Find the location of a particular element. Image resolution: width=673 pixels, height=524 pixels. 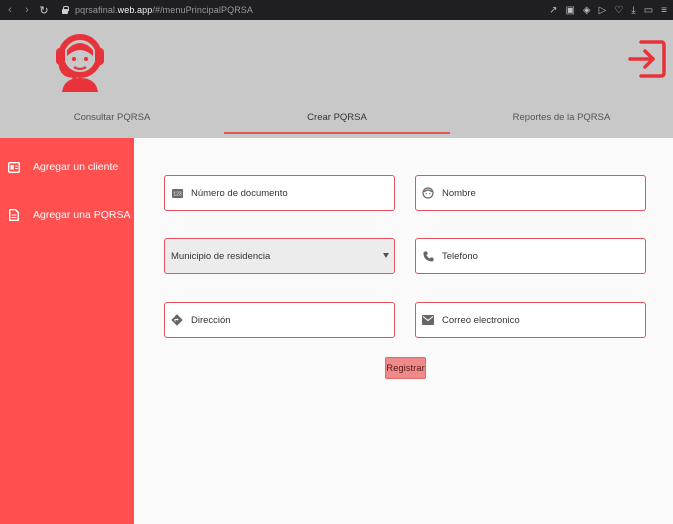

play-icon: ▷ is located at coordinates (603, 10).